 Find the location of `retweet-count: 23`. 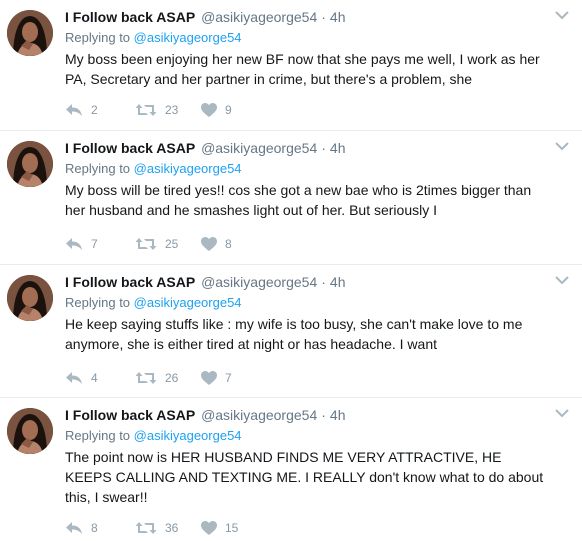

retweet-count: 23 is located at coordinates (172, 110).